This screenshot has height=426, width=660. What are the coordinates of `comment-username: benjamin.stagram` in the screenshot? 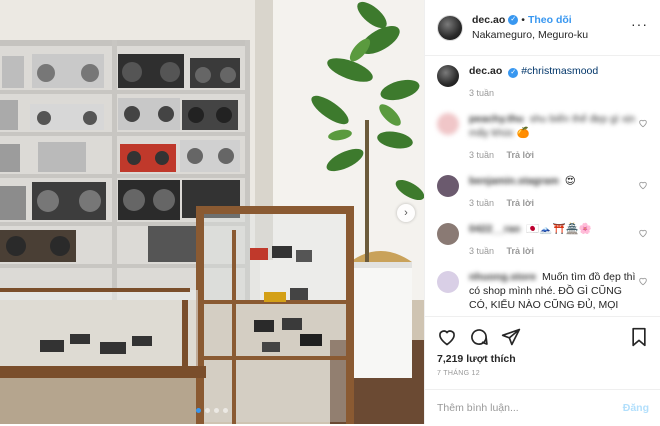 It's located at (514, 181).